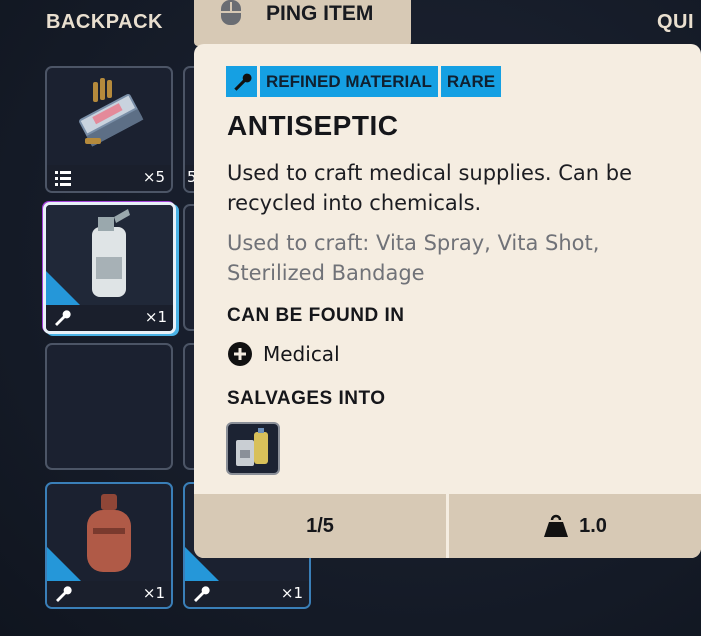 The width and height of the screenshot is (701, 636). Describe the element at coordinates (63, 178) in the screenshot. I see `list-icon` at that location.